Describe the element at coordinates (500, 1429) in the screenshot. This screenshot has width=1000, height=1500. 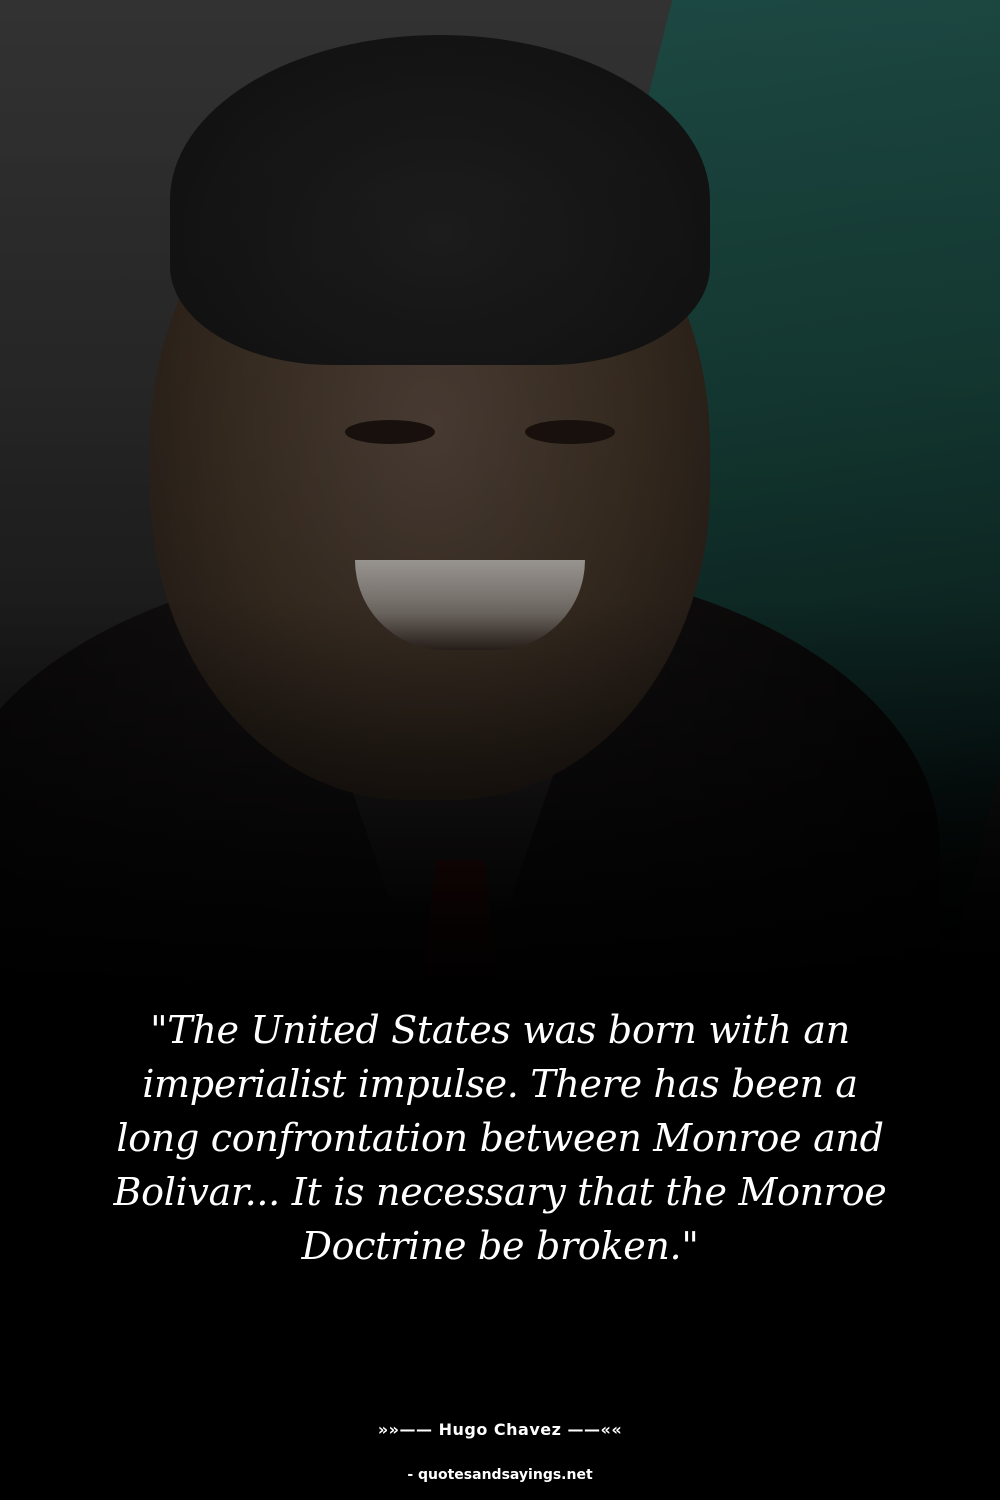
I see `author-attribution: »»—— Hugo Chavez ——««` at that location.